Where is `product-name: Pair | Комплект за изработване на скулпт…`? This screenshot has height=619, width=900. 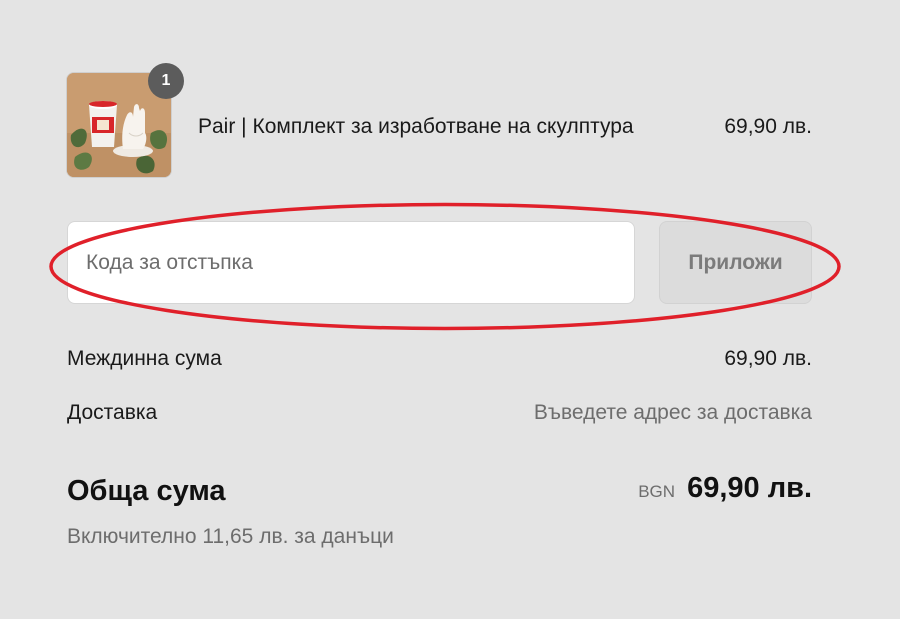 product-name: Pair | Комплект за изработване на скулпт… is located at coordinates (416, 126).